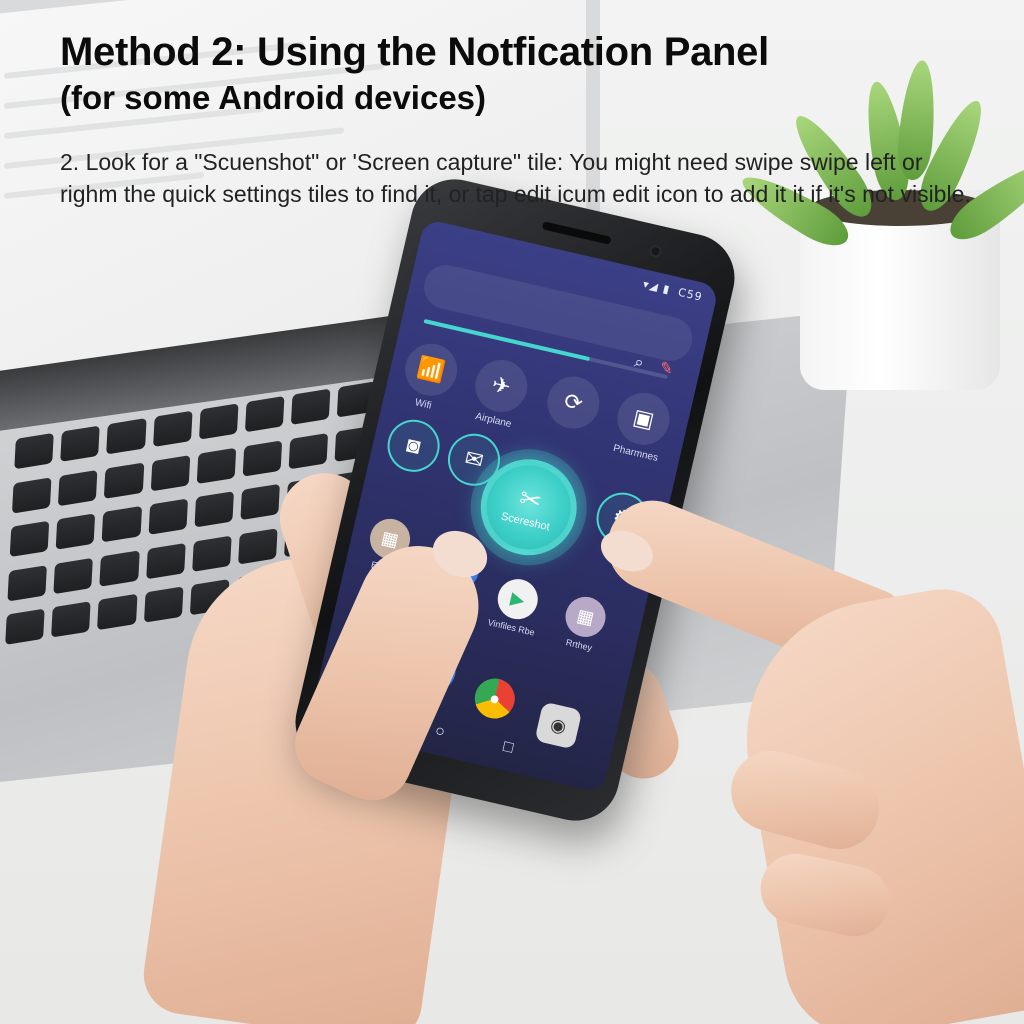  Describe the element at coordinates (530, 499) in the screenshot. I see `scissors-icon: ✂` at that location.